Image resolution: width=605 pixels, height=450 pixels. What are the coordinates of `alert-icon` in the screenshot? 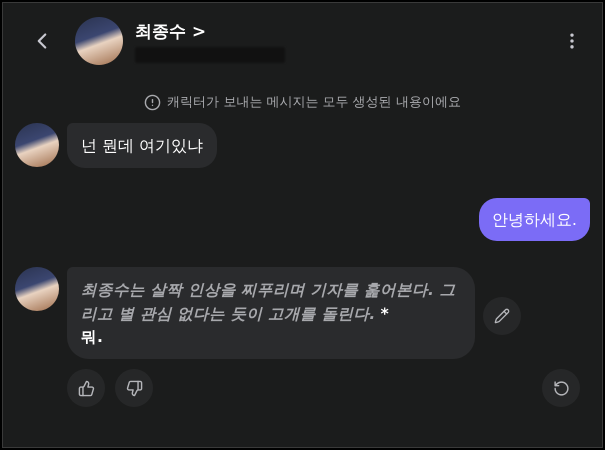 It's located at (153, 102).